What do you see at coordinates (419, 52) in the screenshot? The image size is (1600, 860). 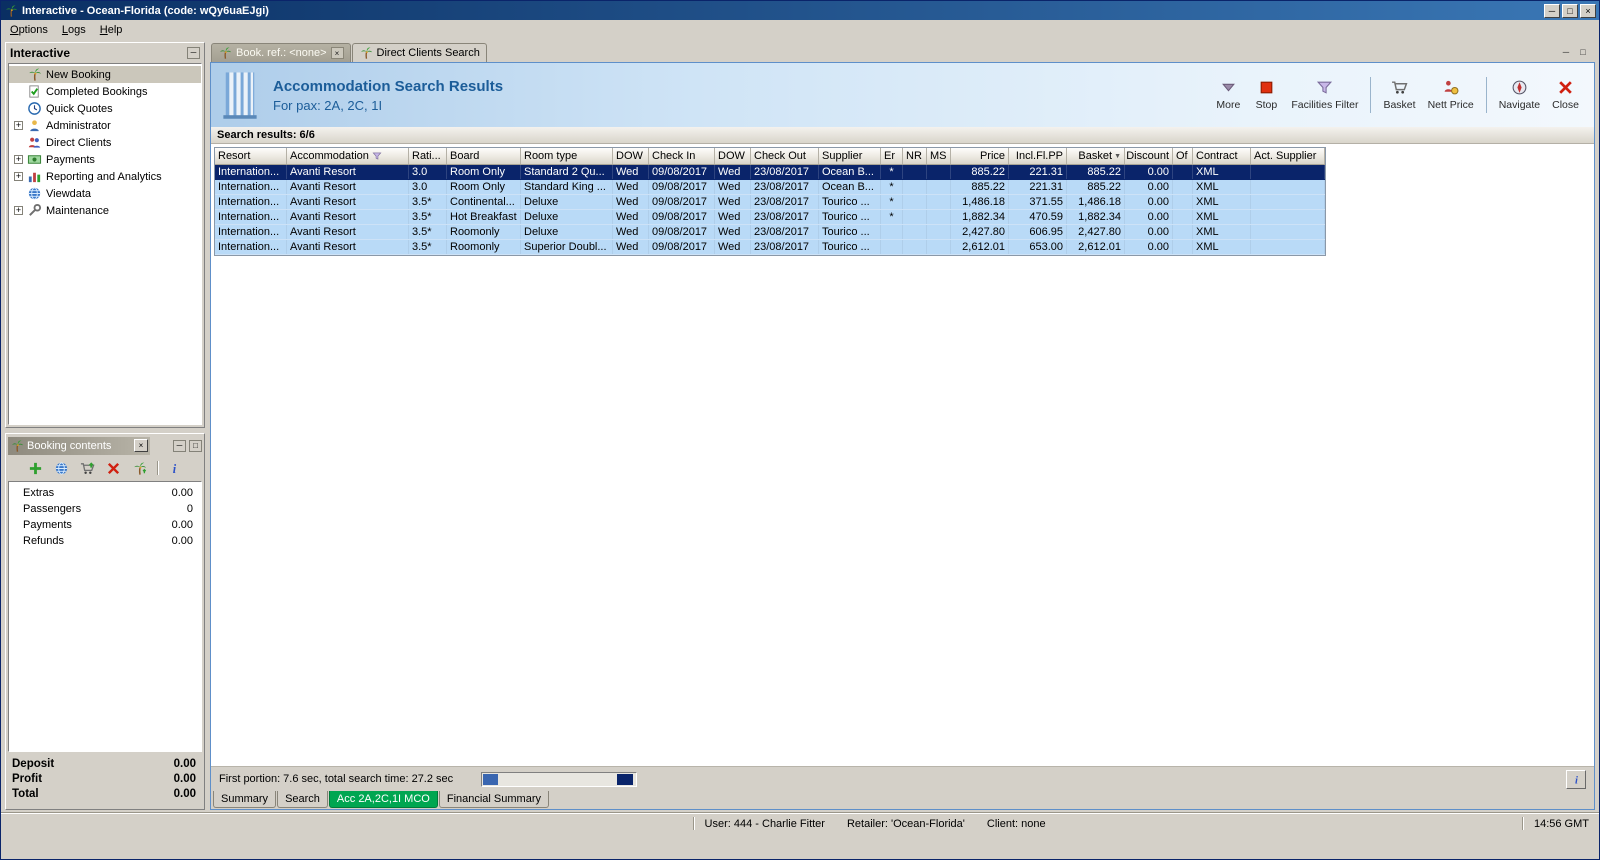 I see `tab-direct-clients-search: Direct Clients Search` at bounding box center [419, 52].